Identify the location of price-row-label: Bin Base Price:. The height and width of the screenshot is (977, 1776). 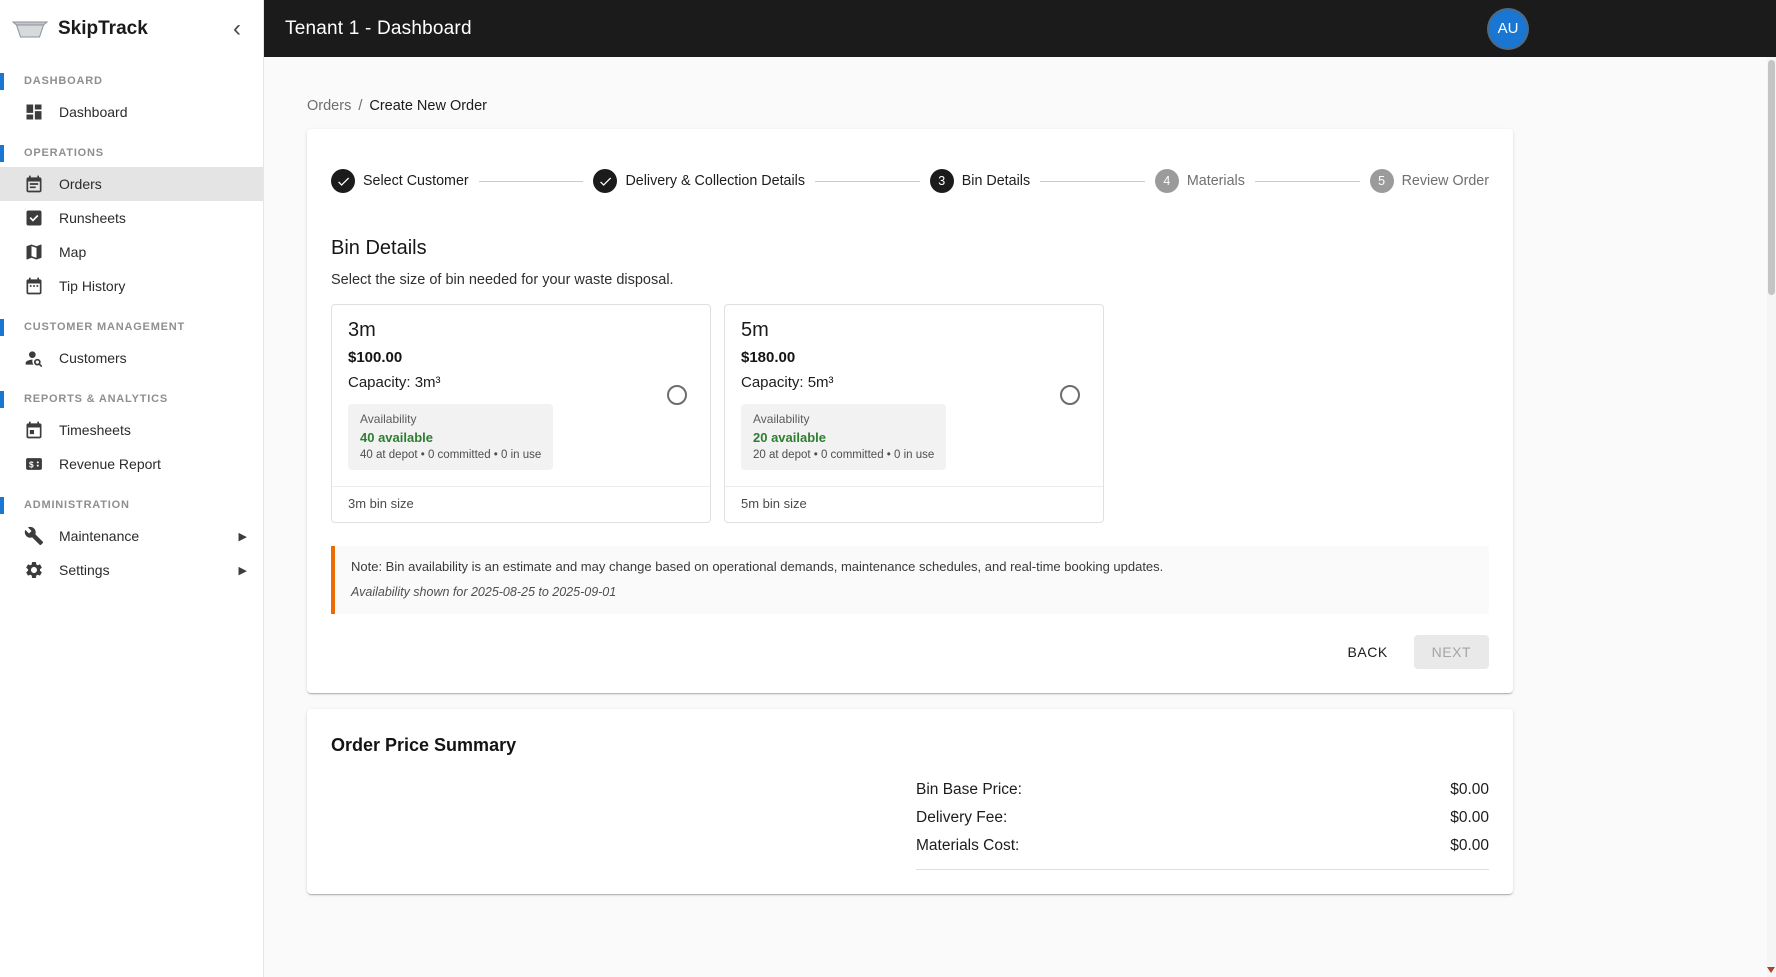
(969, 789).